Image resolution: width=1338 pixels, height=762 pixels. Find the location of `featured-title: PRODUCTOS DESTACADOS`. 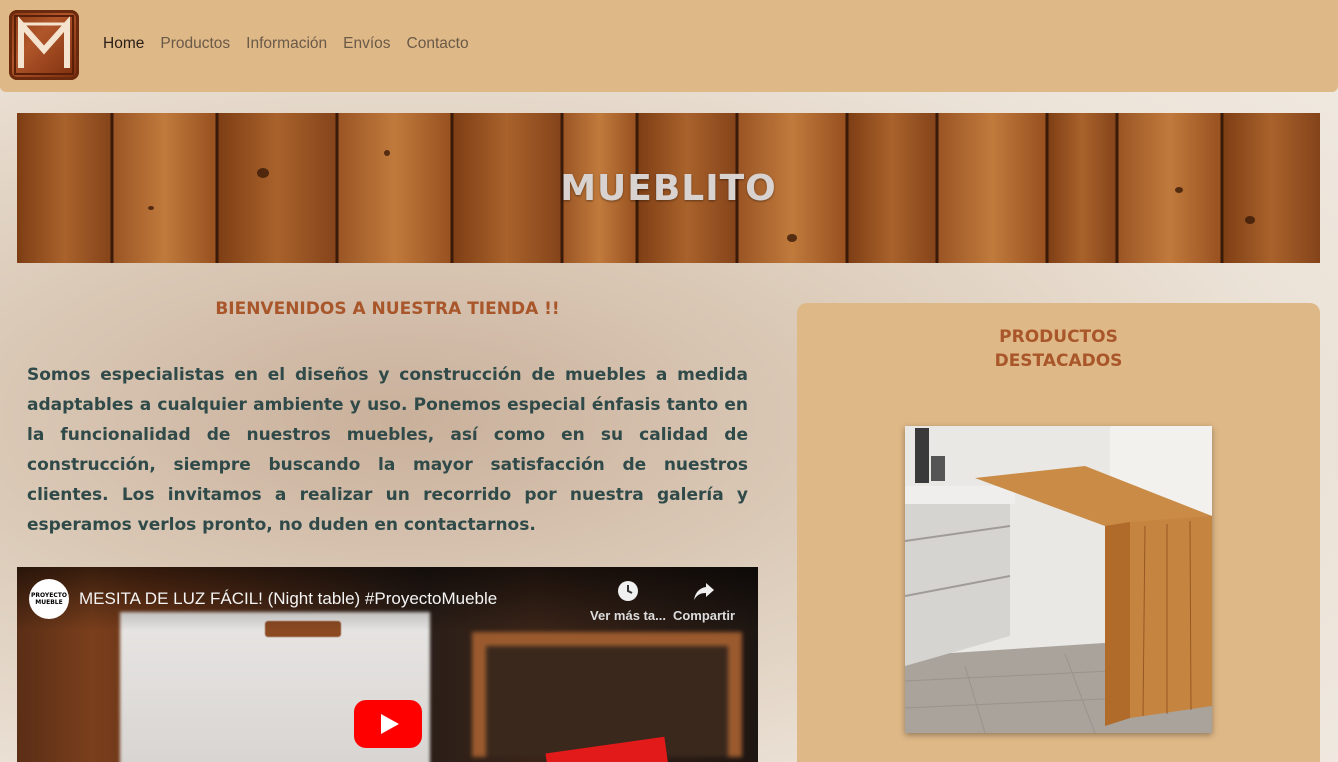

featured-title: PRODUCTOS DESTACADOS is located at coordinates (1058, 349).